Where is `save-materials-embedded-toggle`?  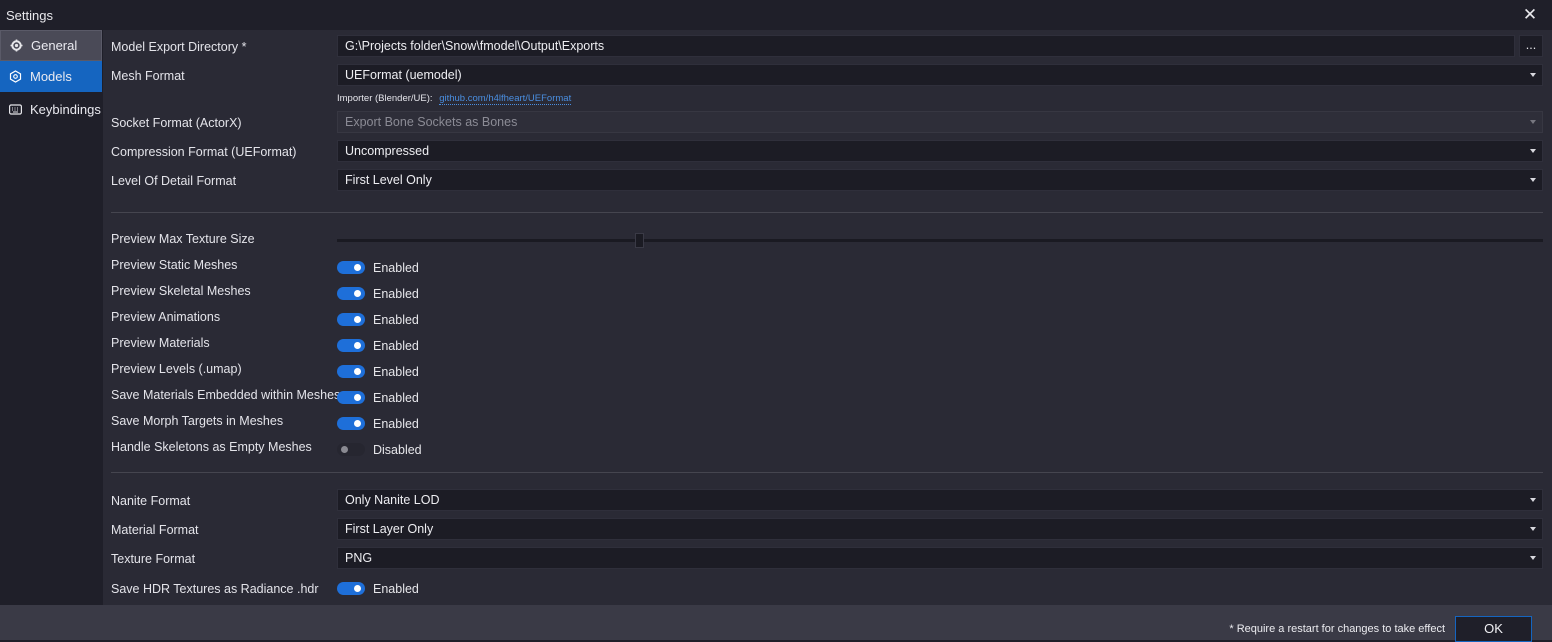
save-materials-embedded-toggle is located at coordinates (351, 397).